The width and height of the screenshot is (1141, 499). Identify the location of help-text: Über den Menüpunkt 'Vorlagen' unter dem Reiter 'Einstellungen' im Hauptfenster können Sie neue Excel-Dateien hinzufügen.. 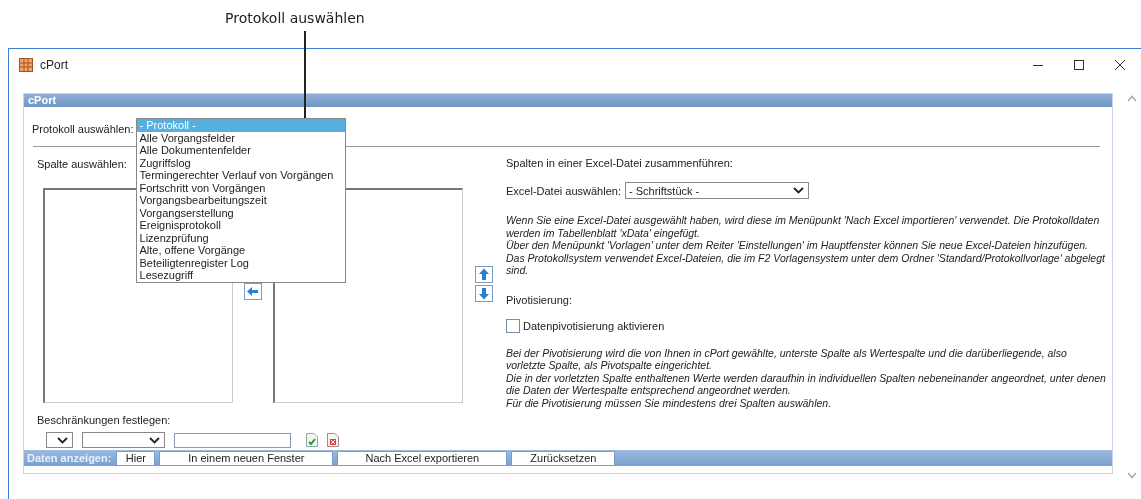
(797, 245).